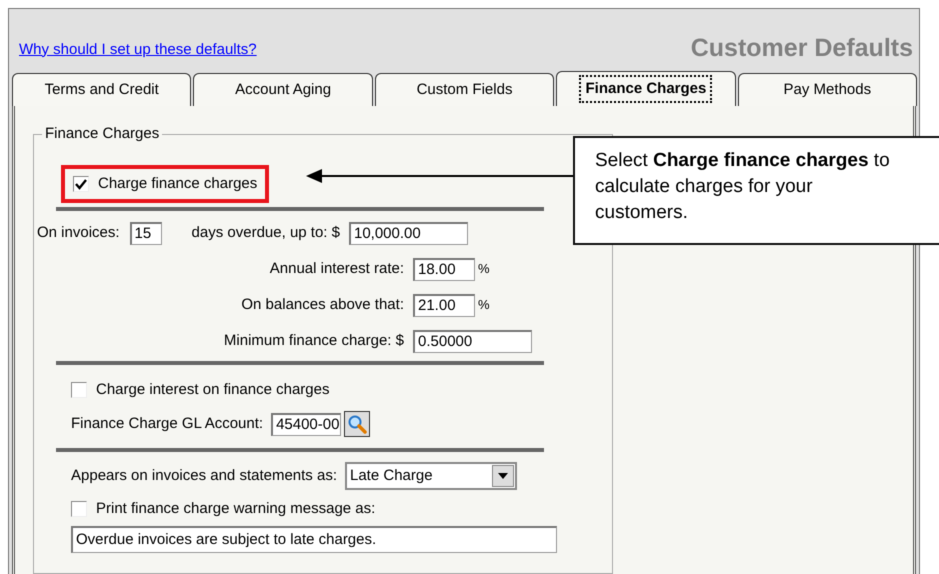 This screenshot has height=574, width=939. Describe the element at coordinates (213, 390) in the screenshot. I see `checkbox-label: Charge interest on finance charges` at that location.